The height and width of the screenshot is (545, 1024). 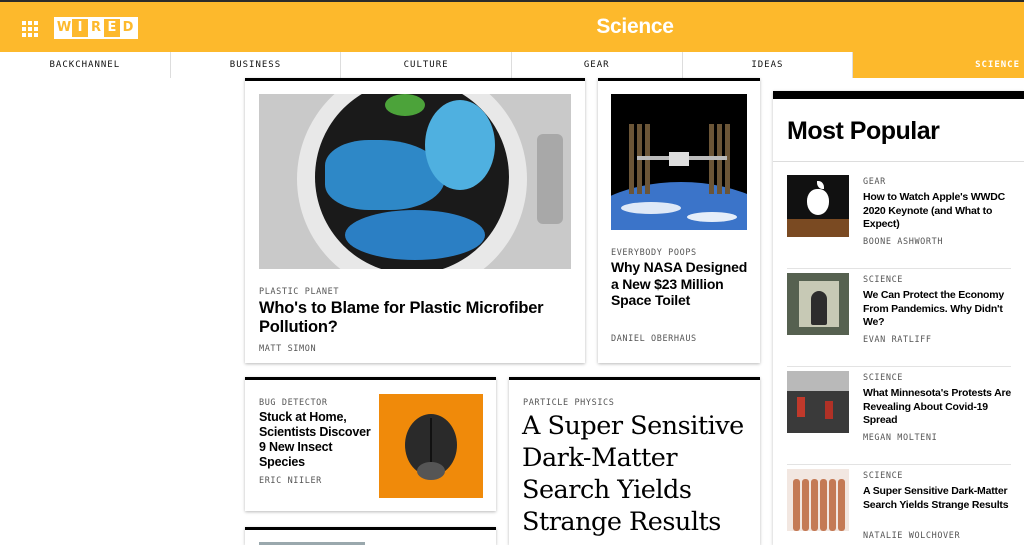 I want to click on washing-machine-image, so click(x=415, y=181).